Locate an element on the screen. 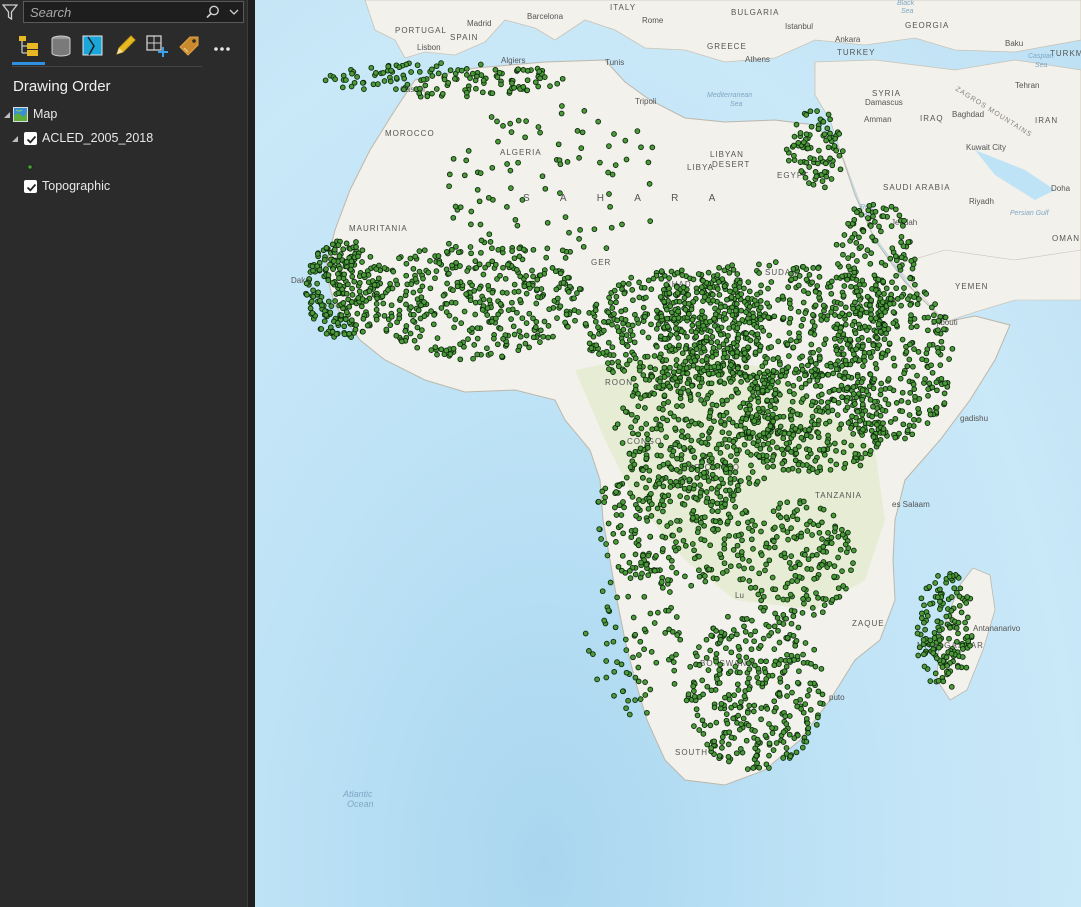 The height and width of the screenshot is (907, 1081). chevron-down-icon is located at coordinates (234, 12).